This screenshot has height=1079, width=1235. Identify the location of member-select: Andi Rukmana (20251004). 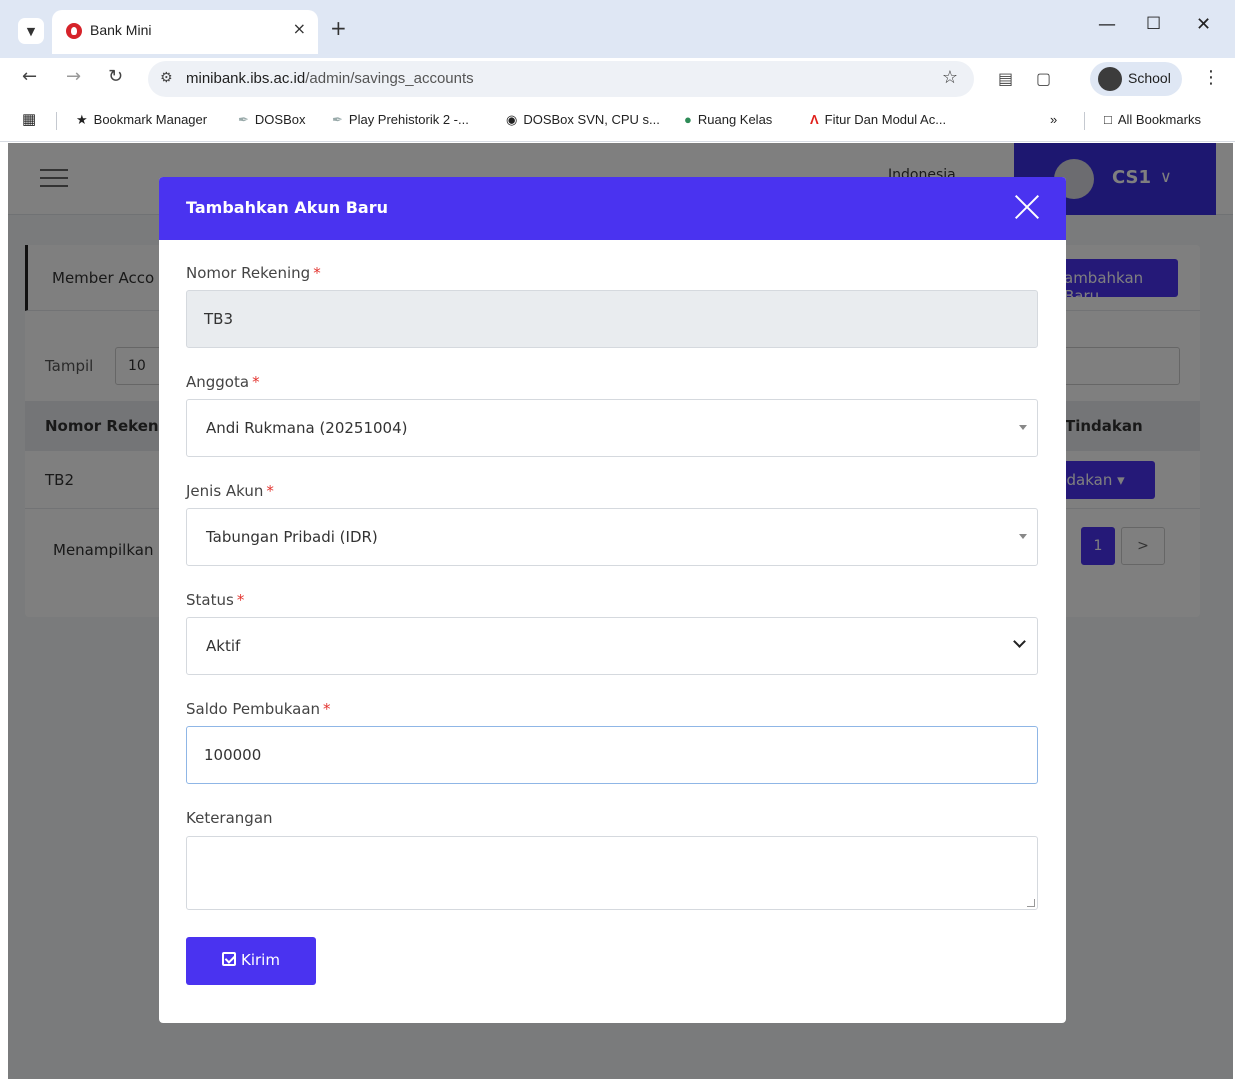
(612, 428).